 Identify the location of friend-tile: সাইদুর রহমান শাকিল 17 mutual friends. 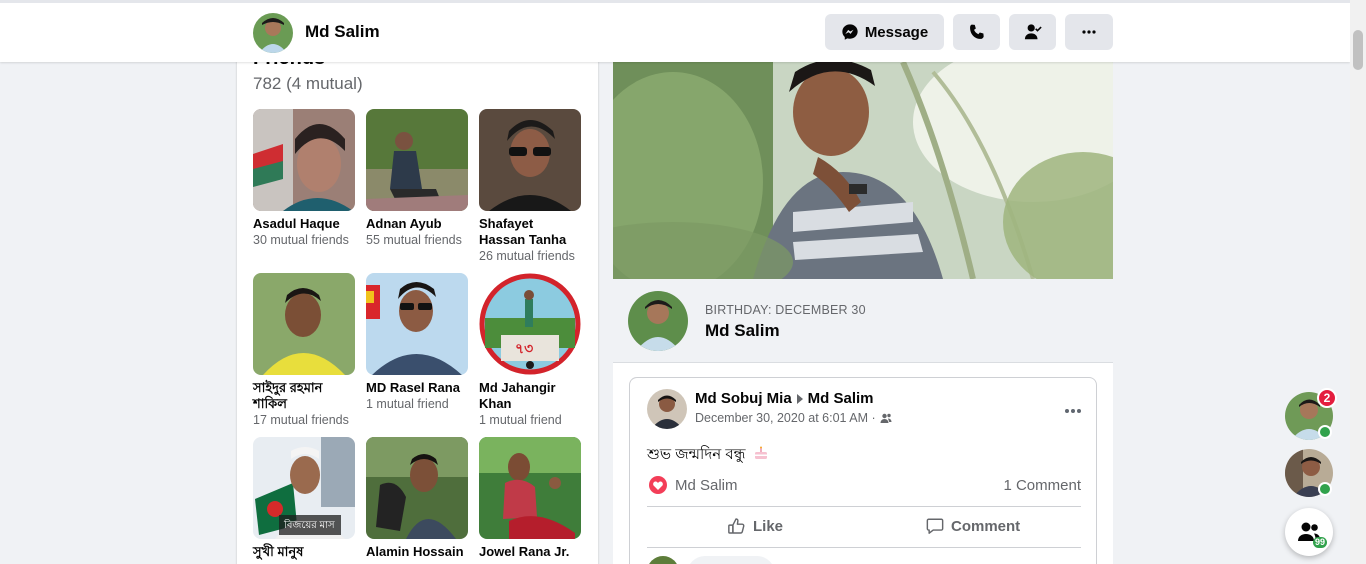
(304, 350).